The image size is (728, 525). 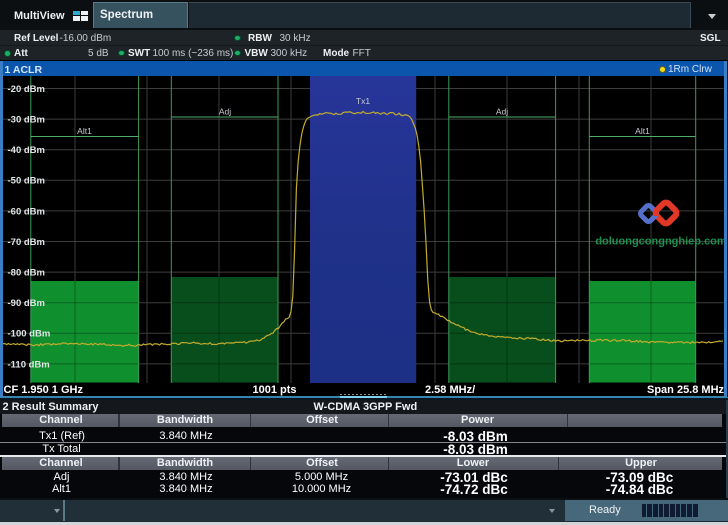 What do you see at coordinates (29, 334) in the screenshot?
I see `svg-text: -100 dBm` at bounding box center [29, 334].